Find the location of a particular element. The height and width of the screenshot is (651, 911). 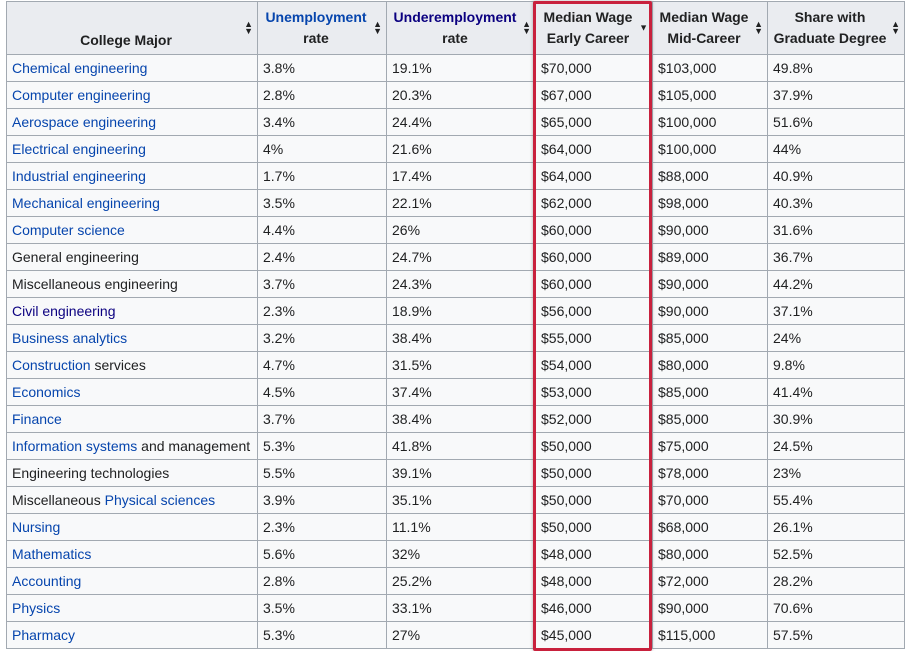

major-text: Engineering technologies is located at coordinates (91, 473).